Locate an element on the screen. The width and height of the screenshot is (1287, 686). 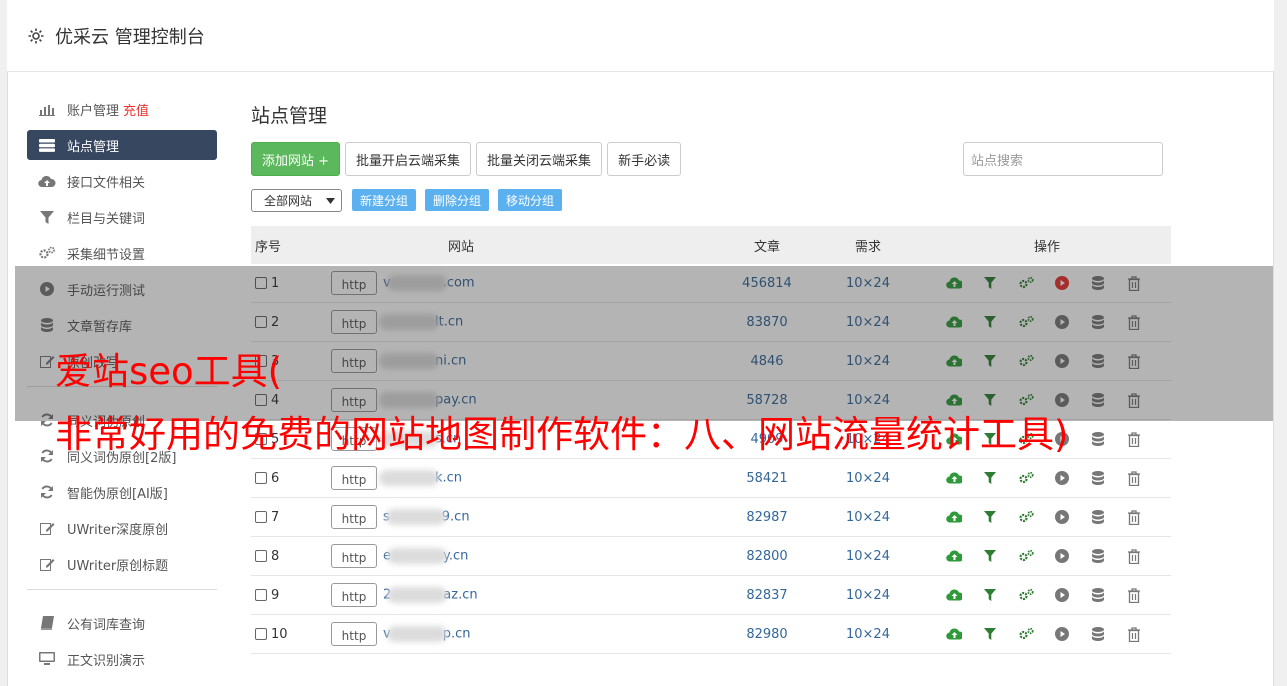
sidebar-item-label: 采集细节设置 is located at coordinates (106, 255).